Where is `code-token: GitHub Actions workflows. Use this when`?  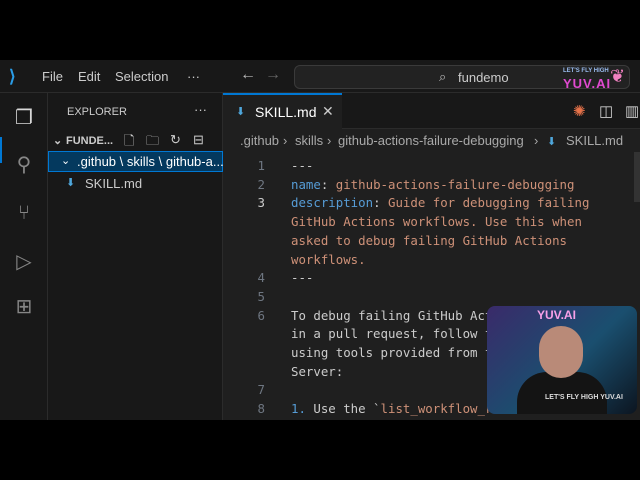
code-token: GitHub Actions workflows. Use this when is located at coordinates (436, 222).